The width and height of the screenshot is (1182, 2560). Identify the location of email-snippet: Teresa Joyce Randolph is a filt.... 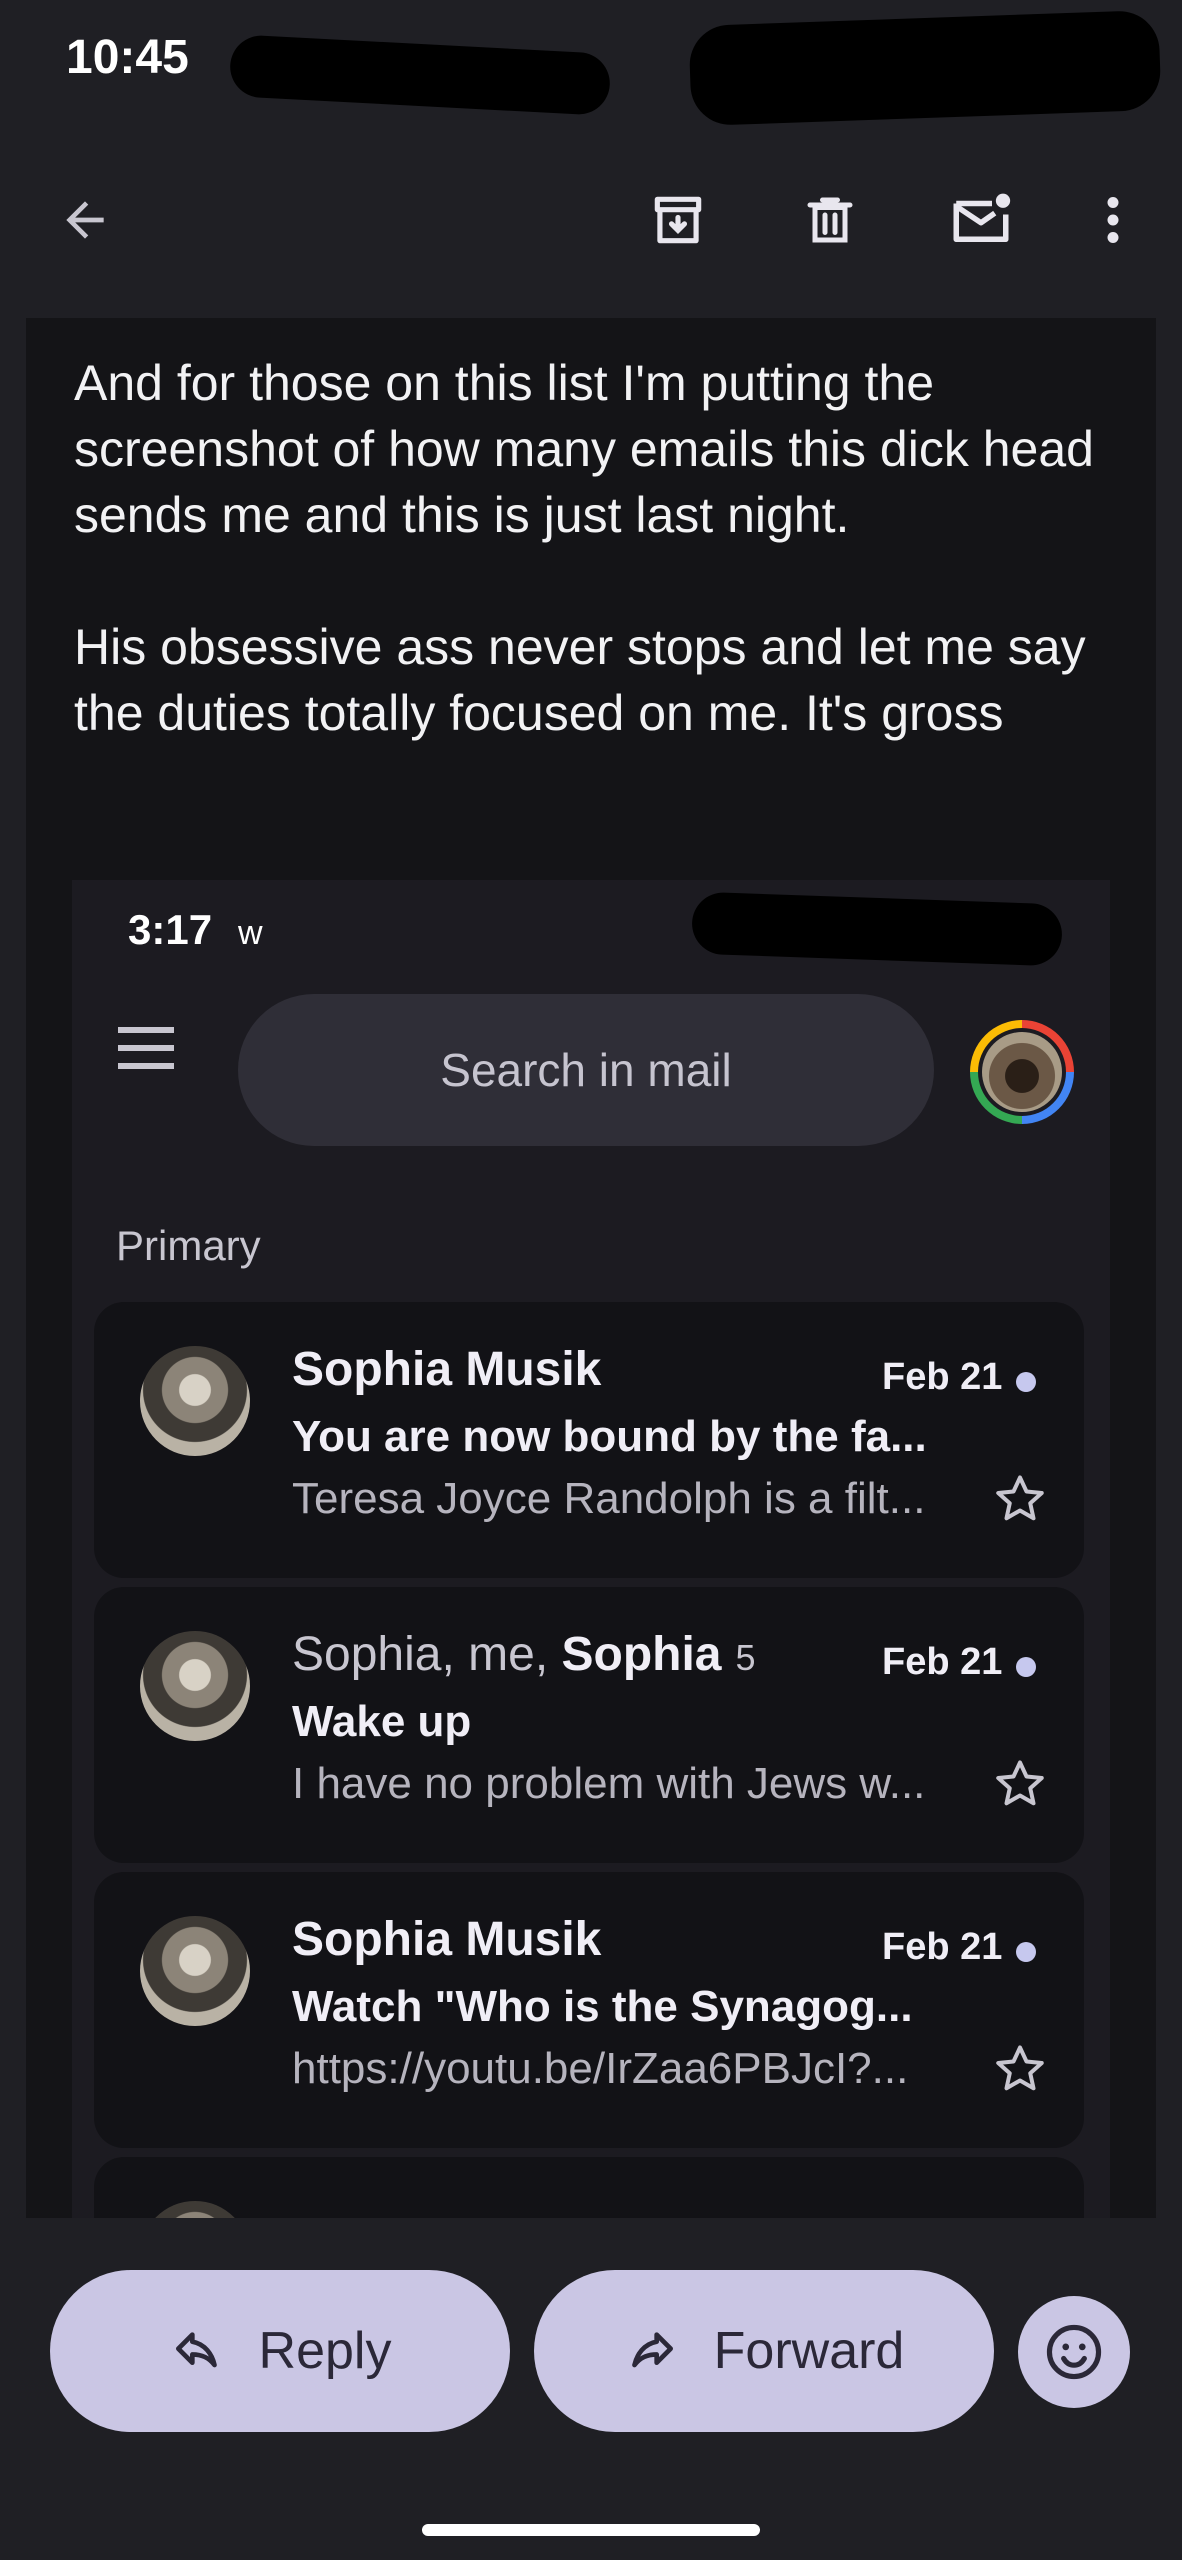
(609, 1498).